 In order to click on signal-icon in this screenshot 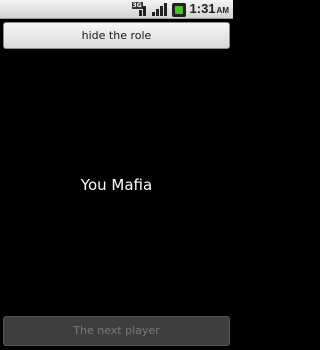, I will do `click(159, 9)`.